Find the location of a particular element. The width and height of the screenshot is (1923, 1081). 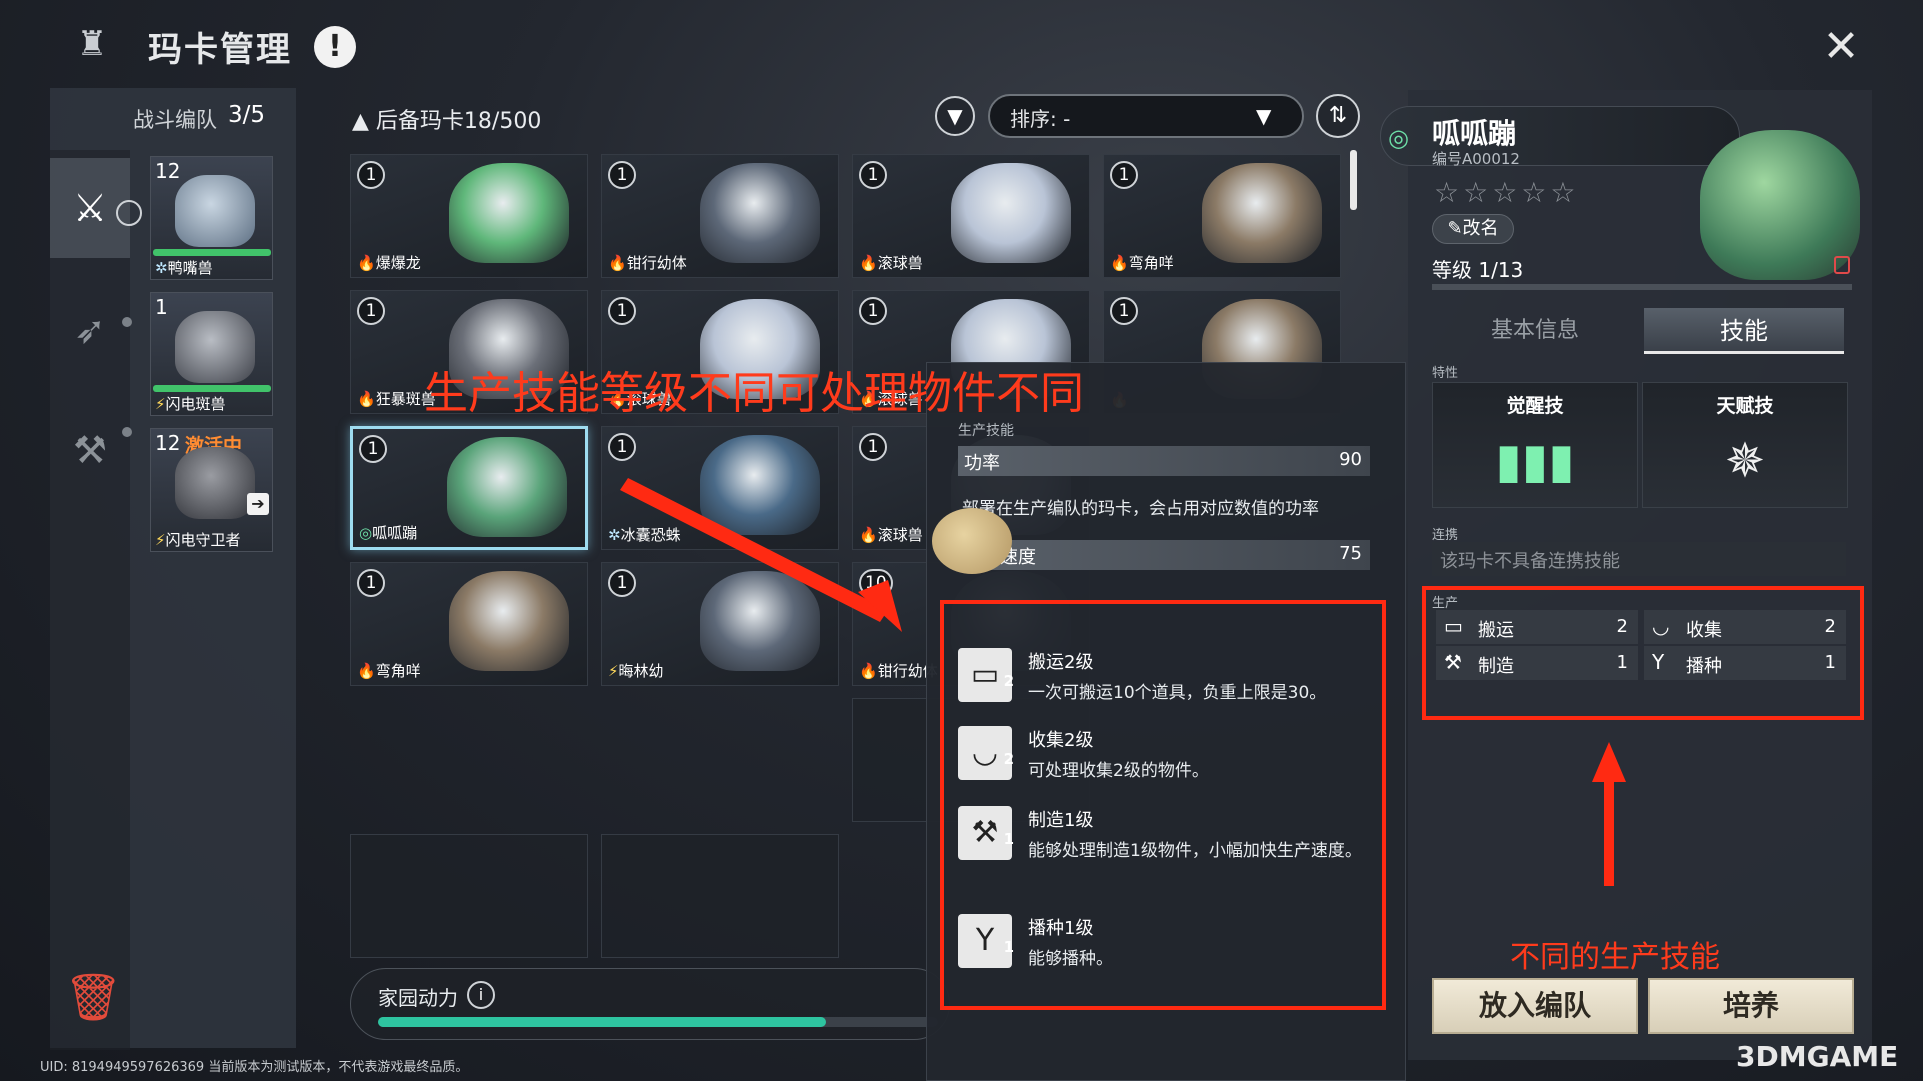

watermark: 3DMGAME is located at coordinates (1817, 1056).